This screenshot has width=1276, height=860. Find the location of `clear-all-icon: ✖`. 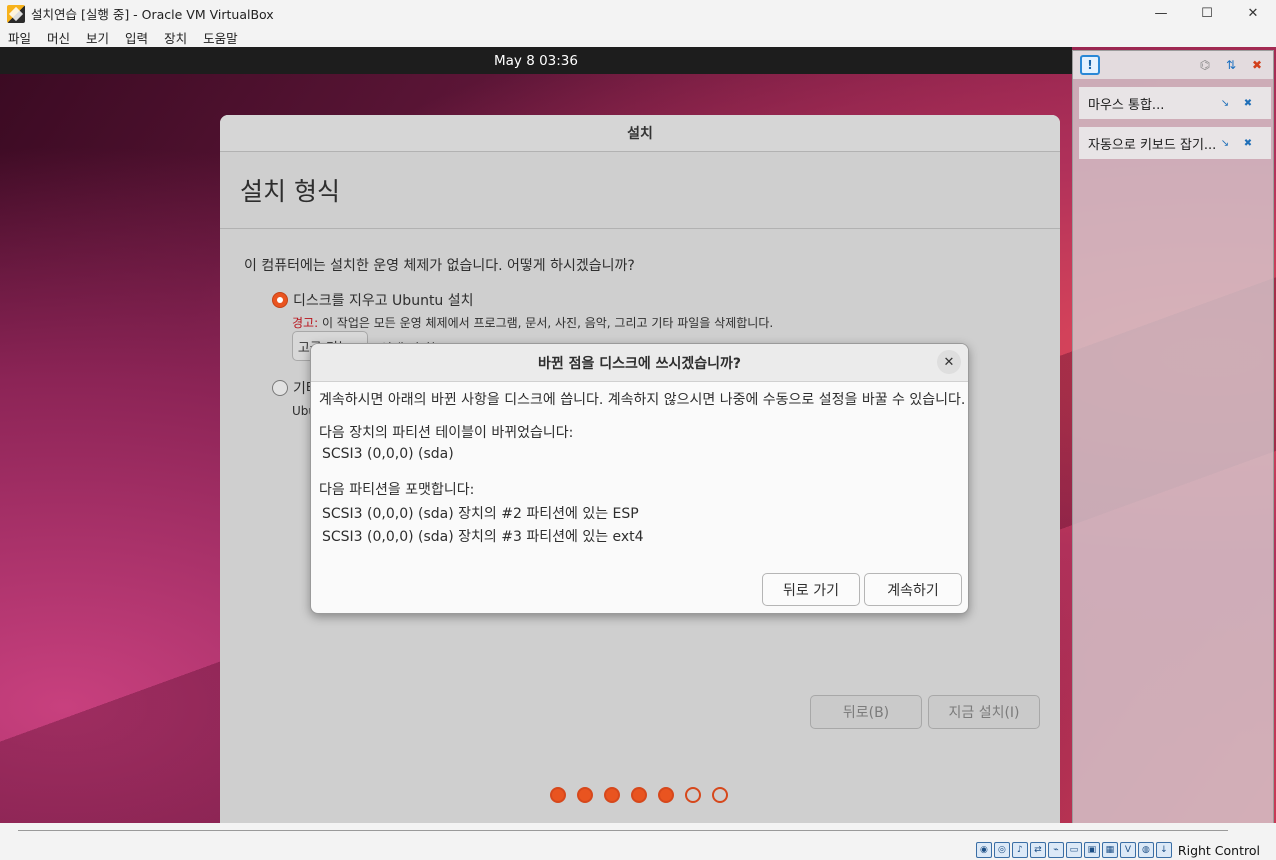

clear-all-icon: ✖ is located at coordinates (1257, 65).